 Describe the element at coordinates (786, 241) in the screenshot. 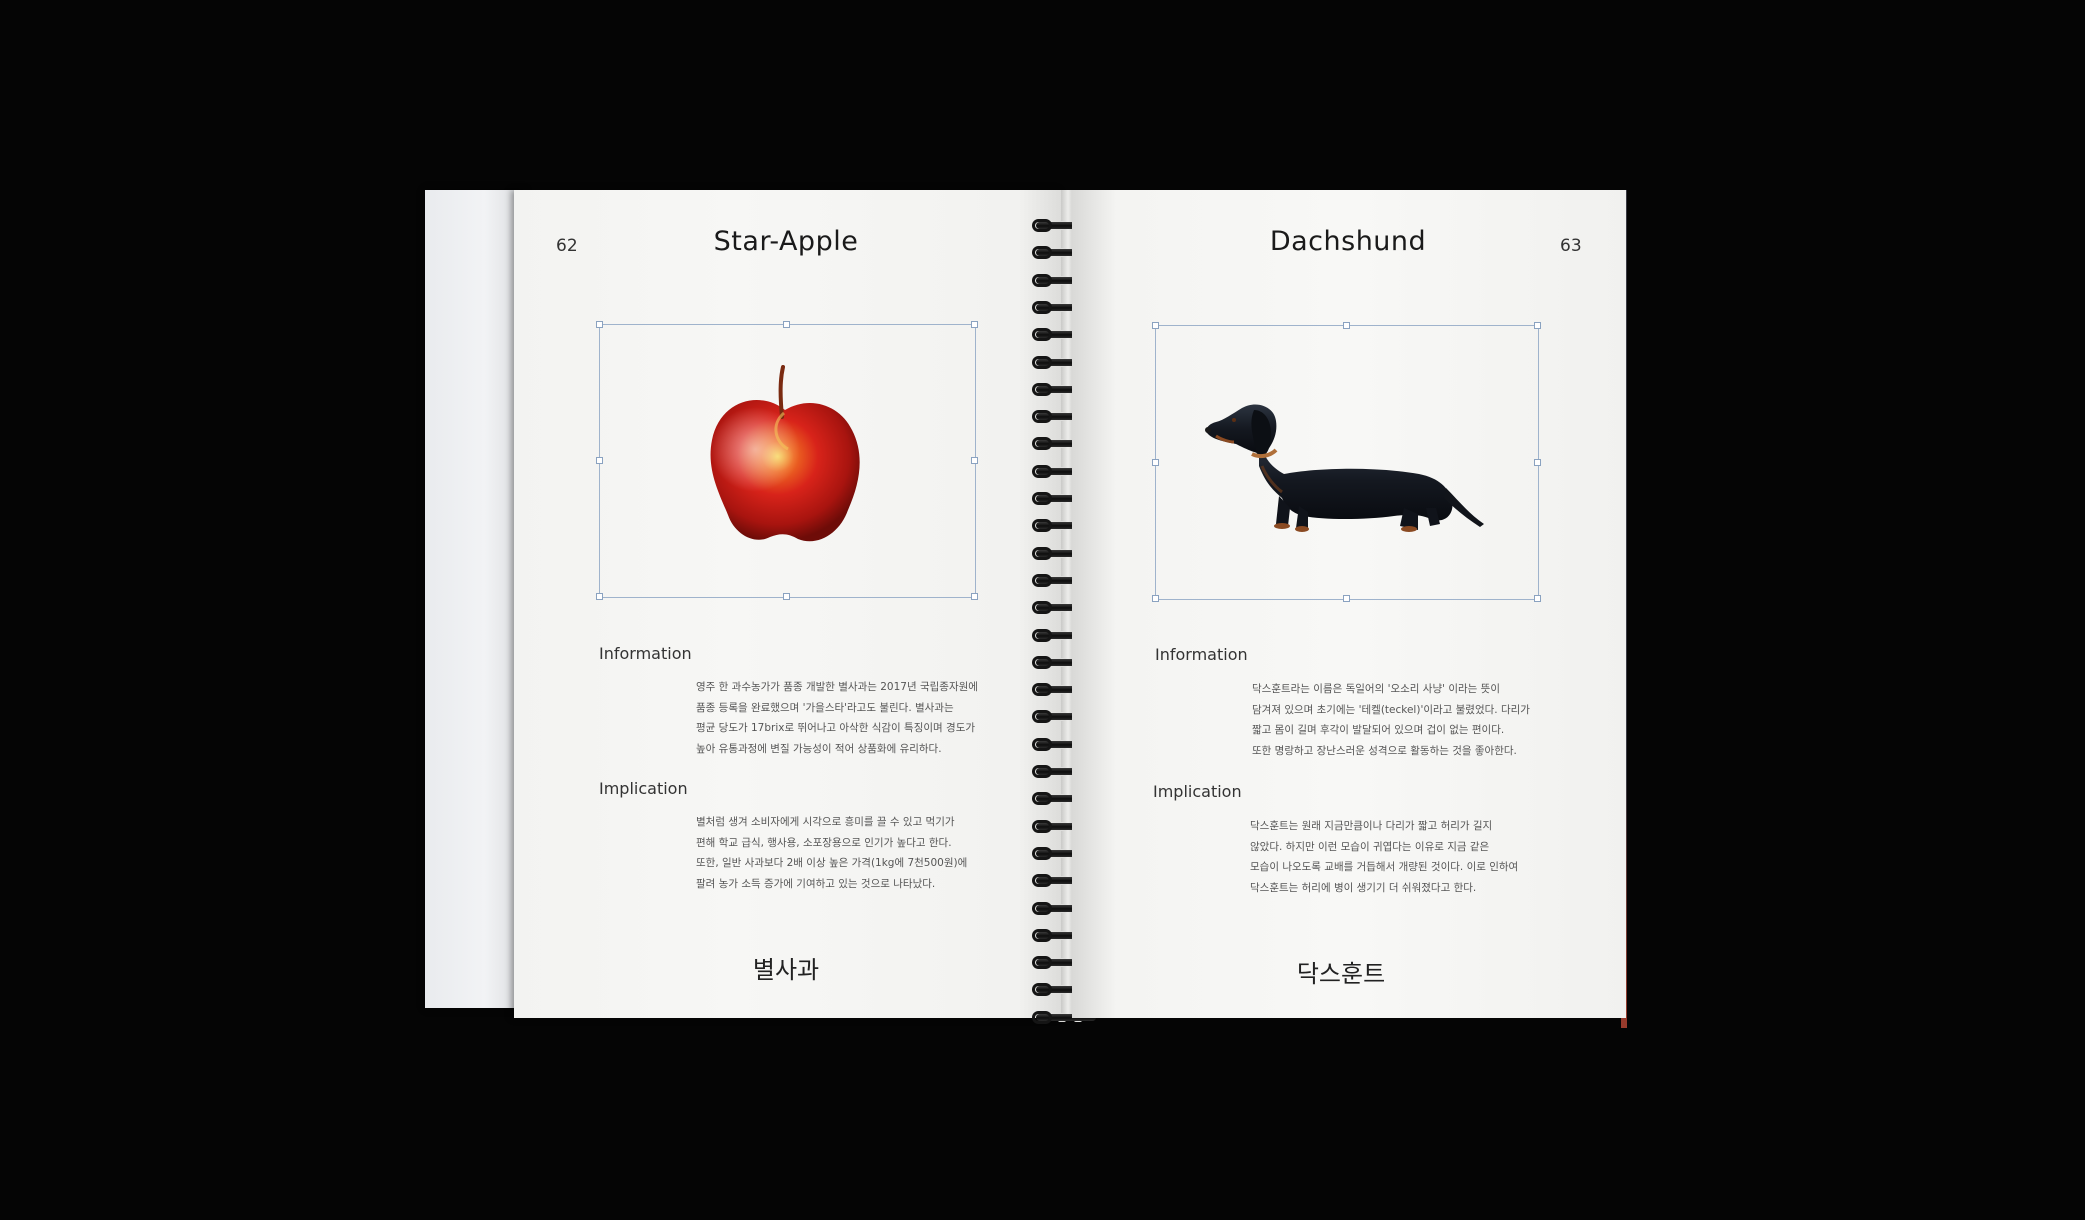

I see `page-title-left: Star-Apple` at that location.